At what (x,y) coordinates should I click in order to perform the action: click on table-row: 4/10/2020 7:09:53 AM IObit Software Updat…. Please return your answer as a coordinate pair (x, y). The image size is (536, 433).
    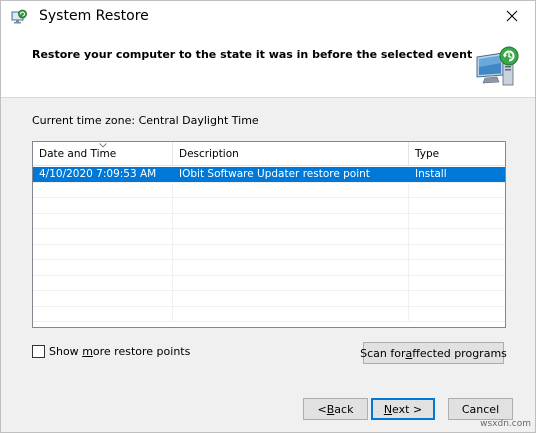
    Looking at the image, I should click on (269, 175).